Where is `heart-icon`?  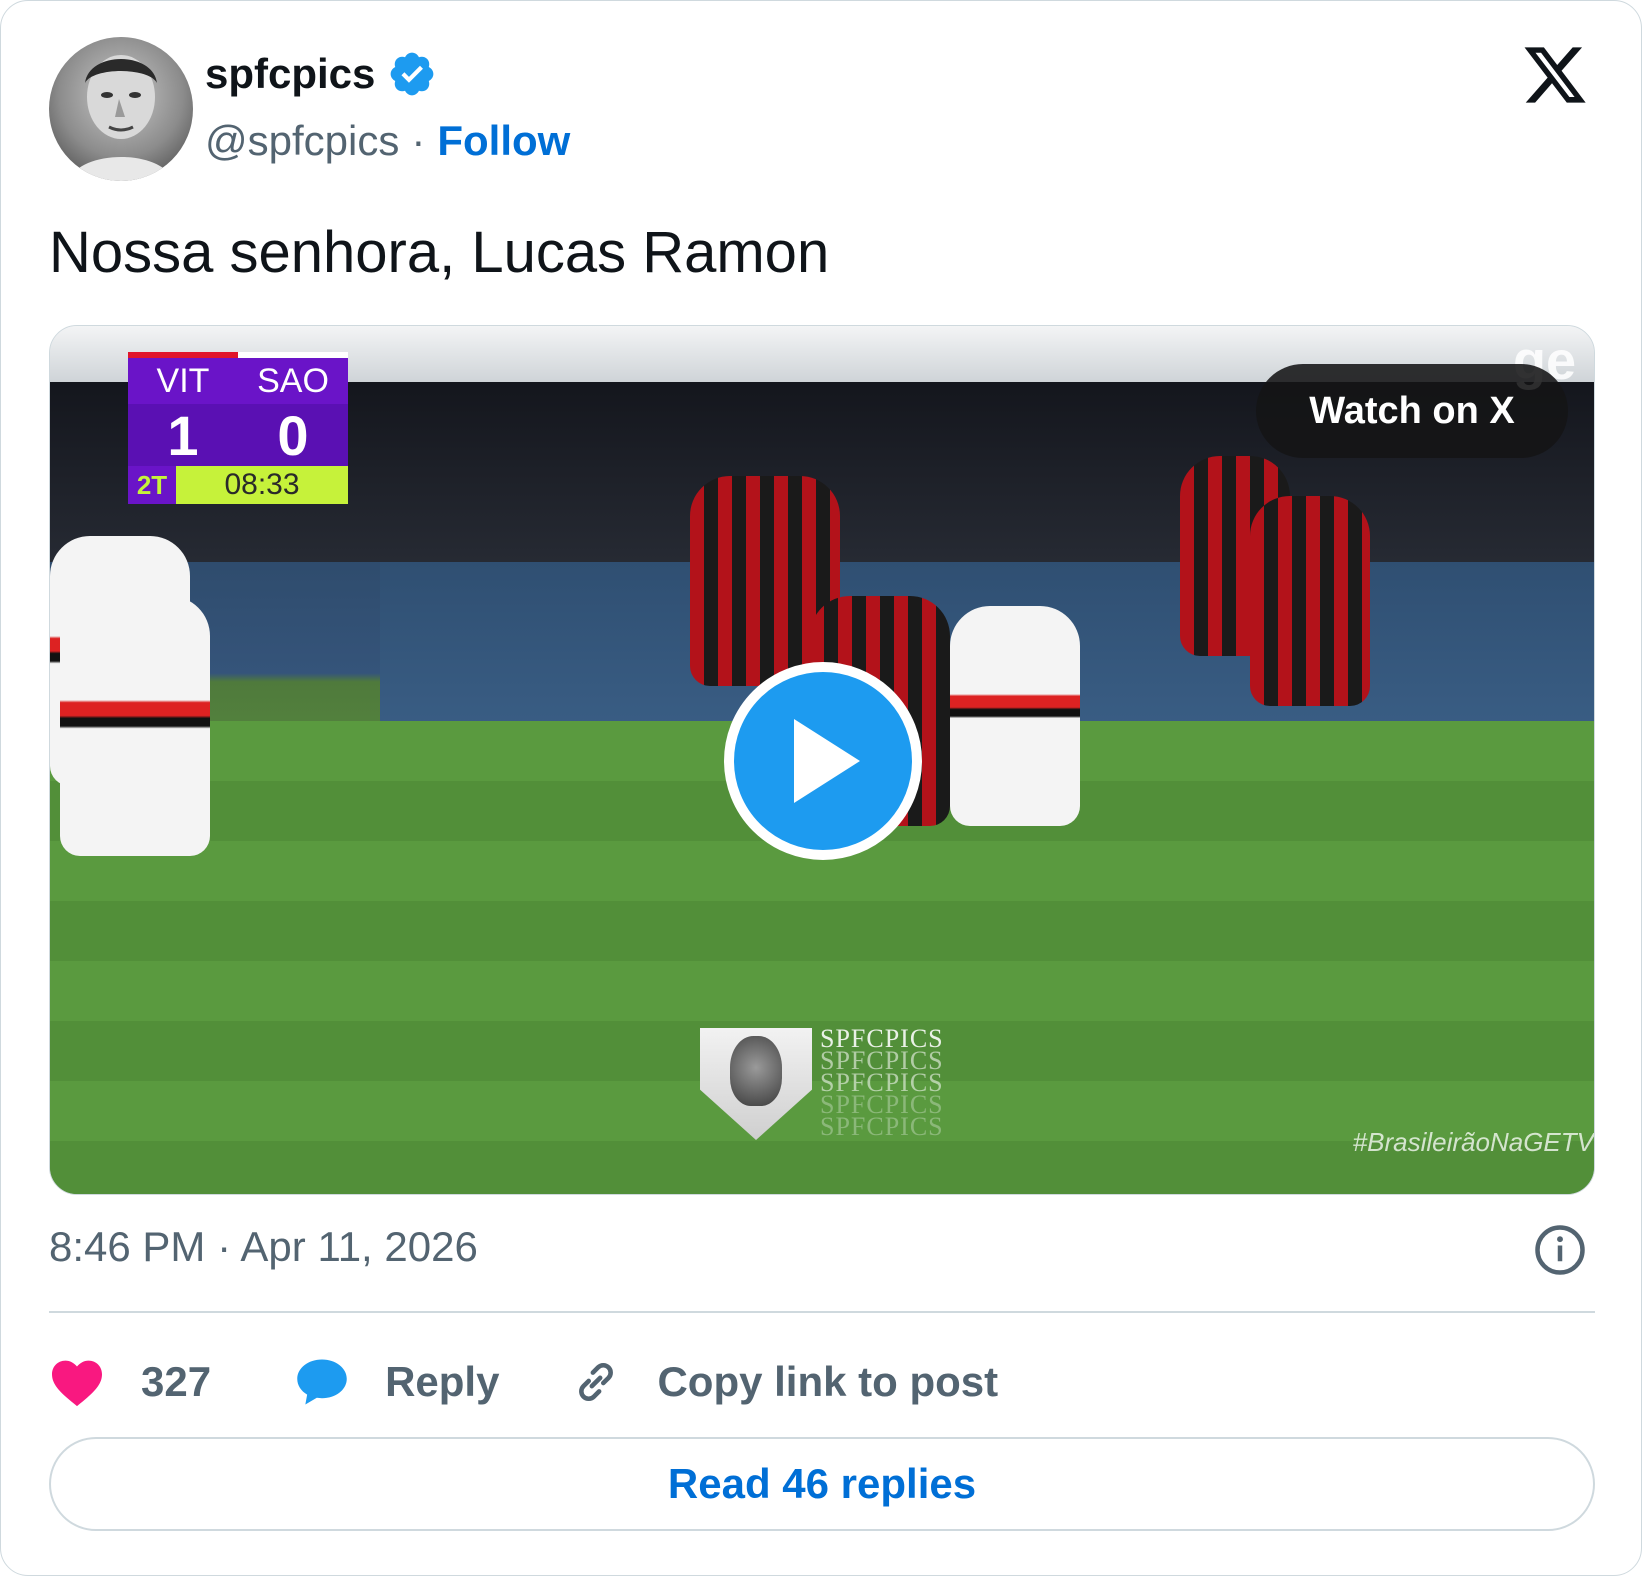
heart-icon is located at coordinates (77, 1383).